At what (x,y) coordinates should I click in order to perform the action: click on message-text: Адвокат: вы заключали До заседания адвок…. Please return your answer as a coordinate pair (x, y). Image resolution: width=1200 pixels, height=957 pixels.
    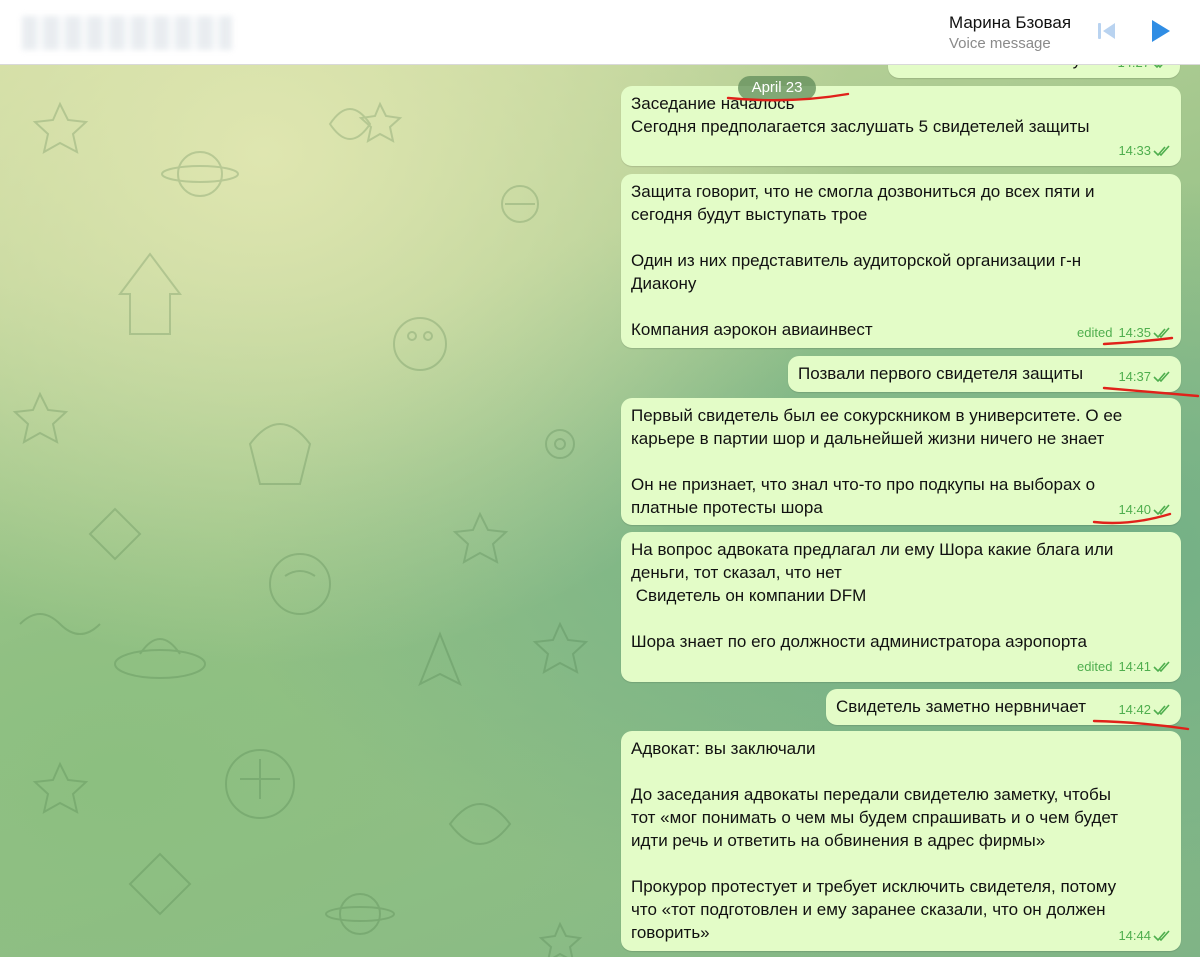
    Looking at the image, I should click on (875, 840).